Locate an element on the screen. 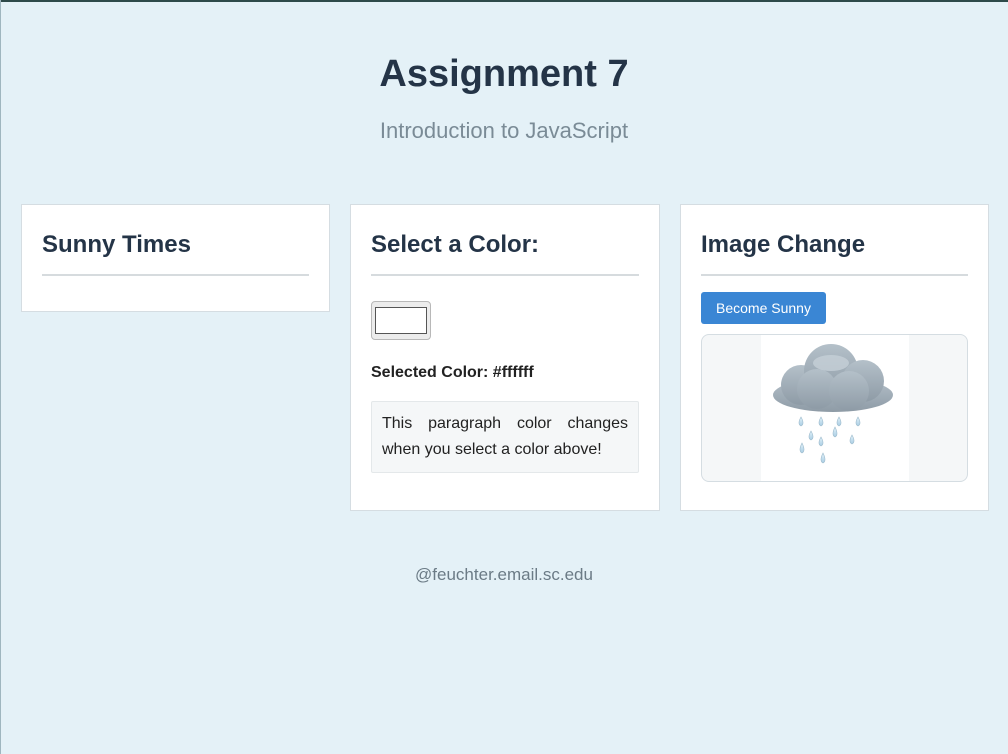  sunny-times-card: Sunny Times is located at coordinates (175, 258).